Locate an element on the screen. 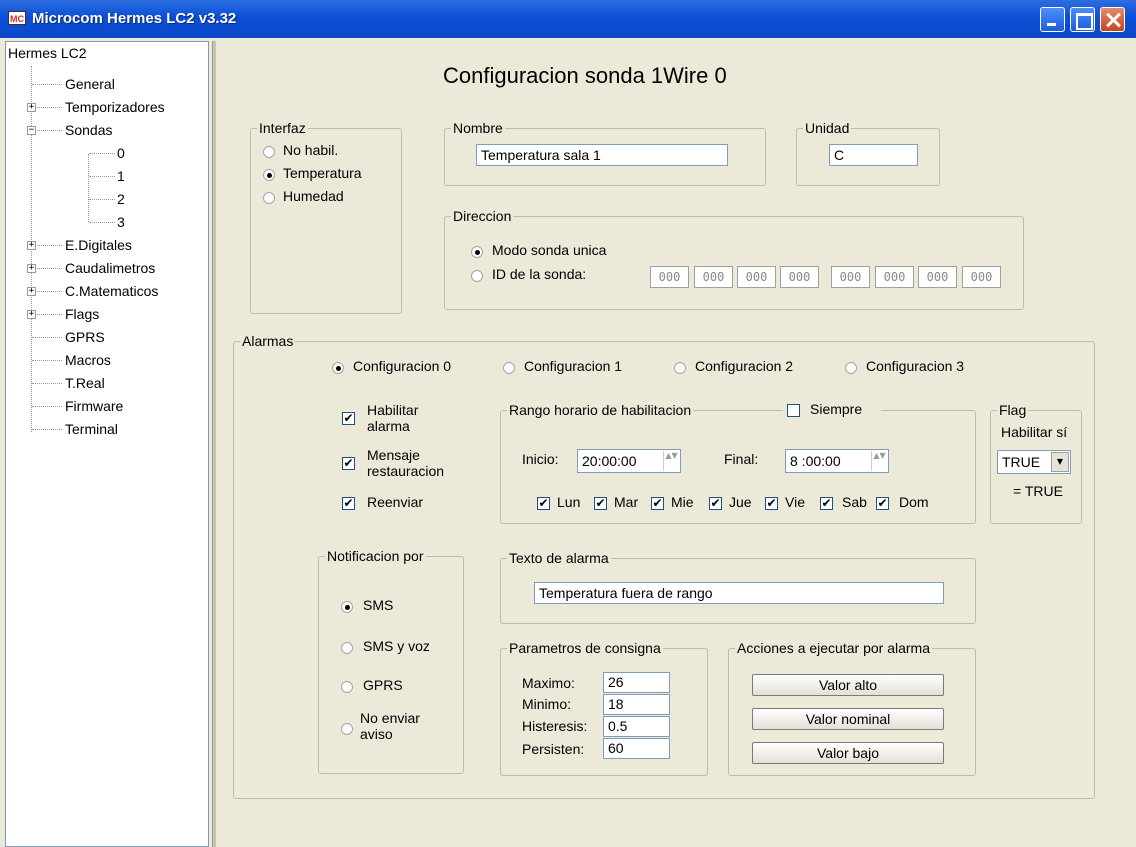  final-label: Final: is located at coordinates (741, 459).